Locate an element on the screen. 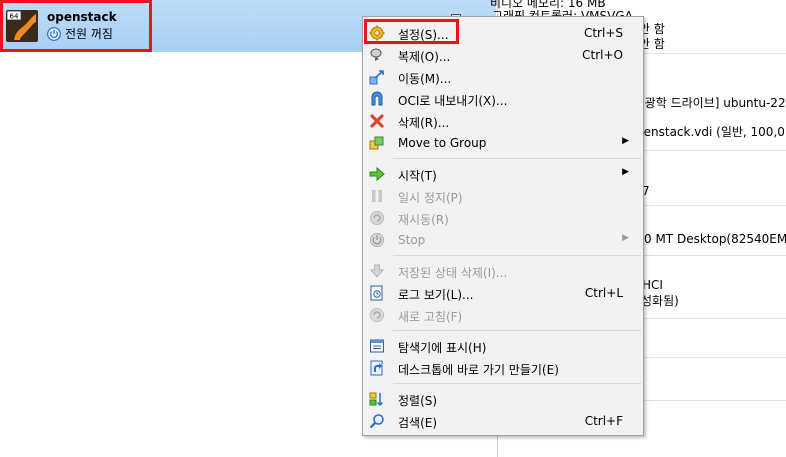 This screenshot has width=786, height=457. detail-line: penstack.vdi (일반, 100,0 is located at coordinates (710, 132).